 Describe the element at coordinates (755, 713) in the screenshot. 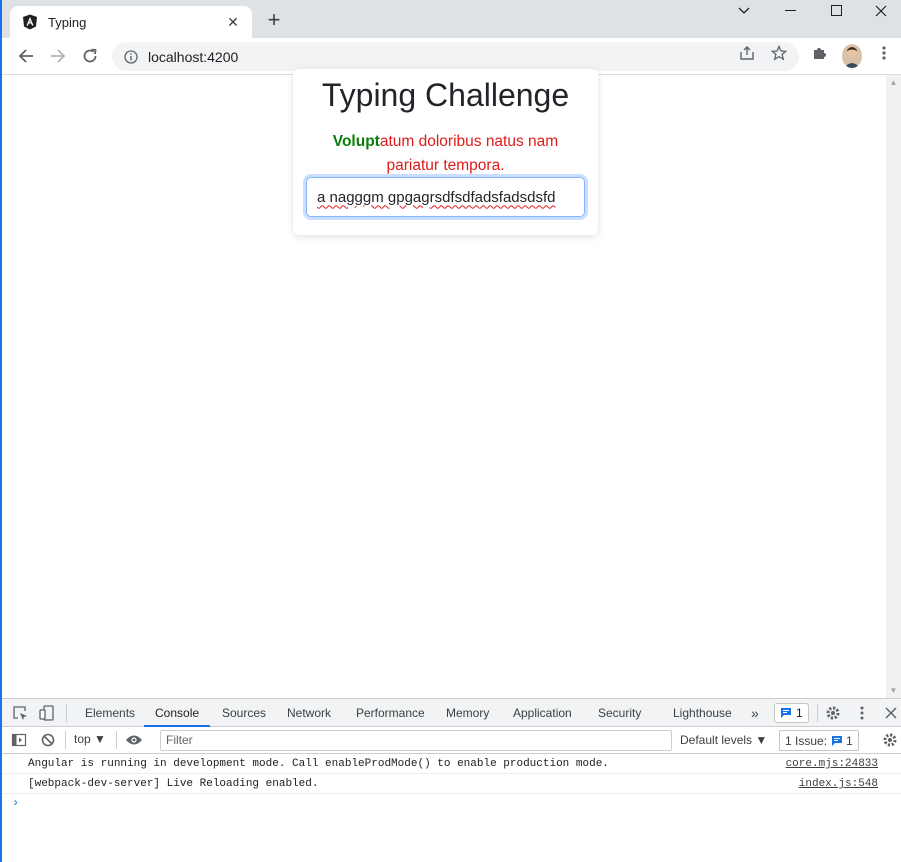

I see `more-tabs-button: »` at that location.